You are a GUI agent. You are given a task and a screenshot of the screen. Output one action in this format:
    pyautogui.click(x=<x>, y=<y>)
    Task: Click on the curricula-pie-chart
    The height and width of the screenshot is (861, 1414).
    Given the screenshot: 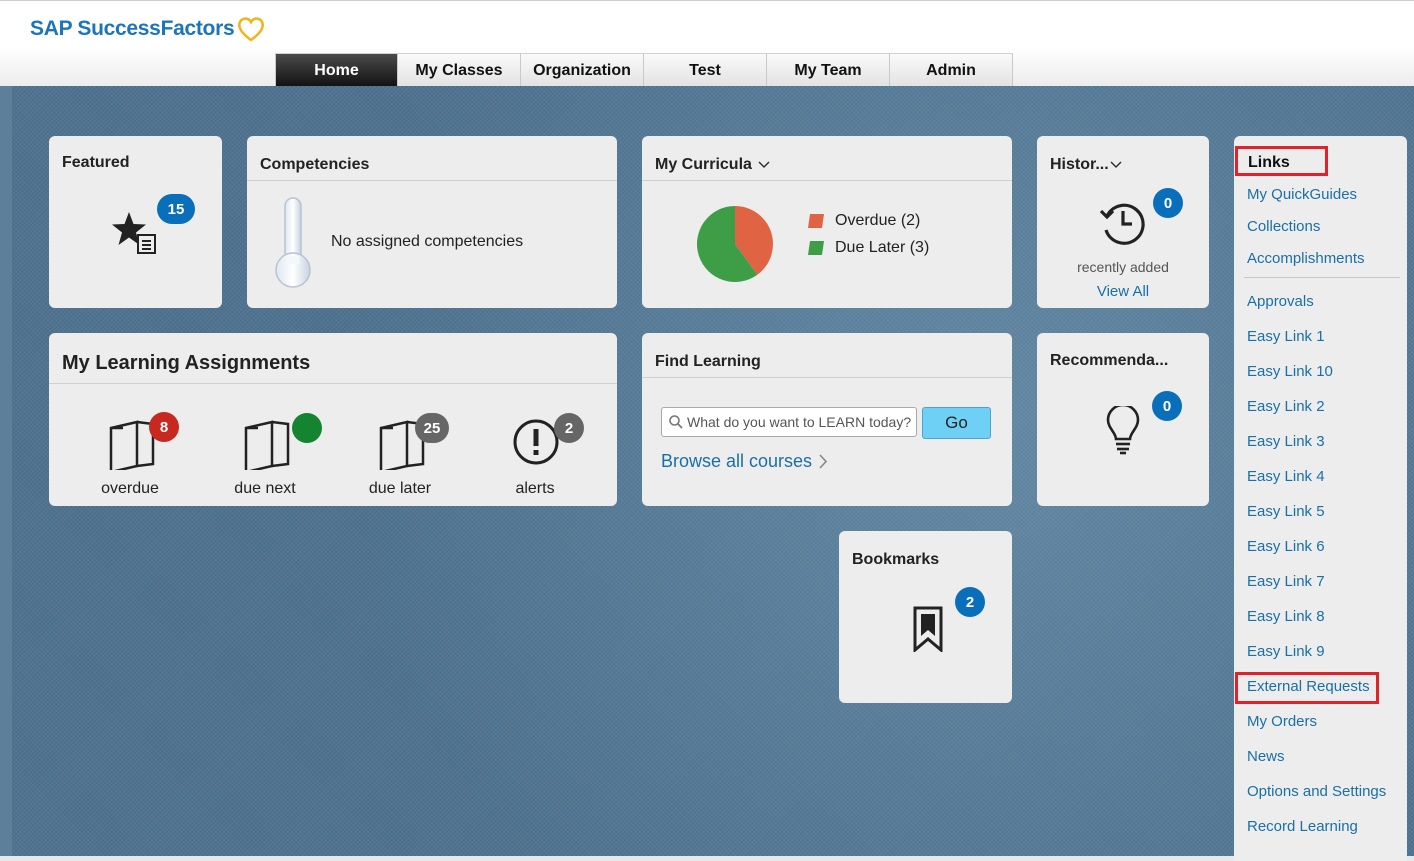 What is the action you would take?
    pyautogui.click(x=735, y=244)
    